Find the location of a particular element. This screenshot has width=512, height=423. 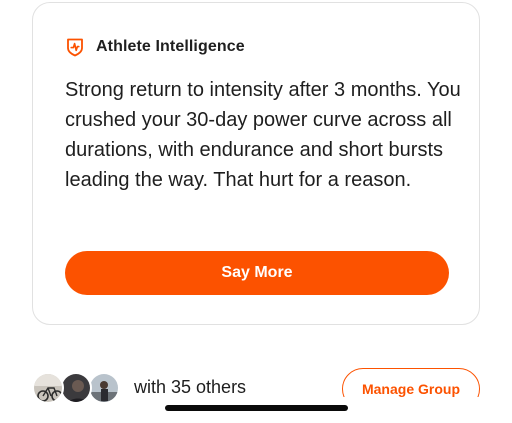

athlete-intelligence-icon is located at coordinates (75, 47).